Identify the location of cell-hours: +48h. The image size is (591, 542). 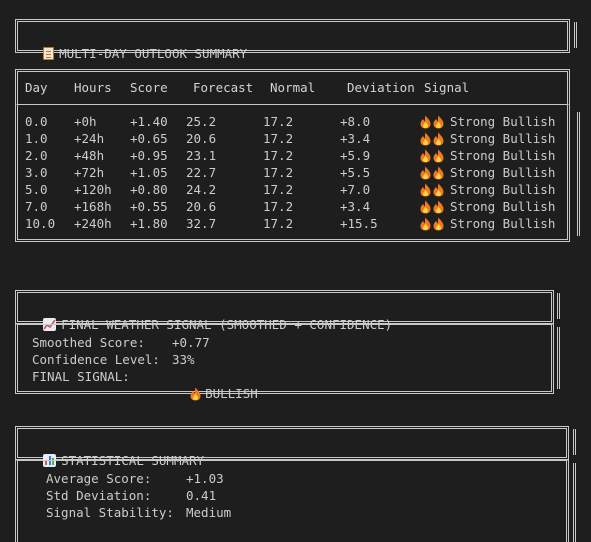
(89, 155).